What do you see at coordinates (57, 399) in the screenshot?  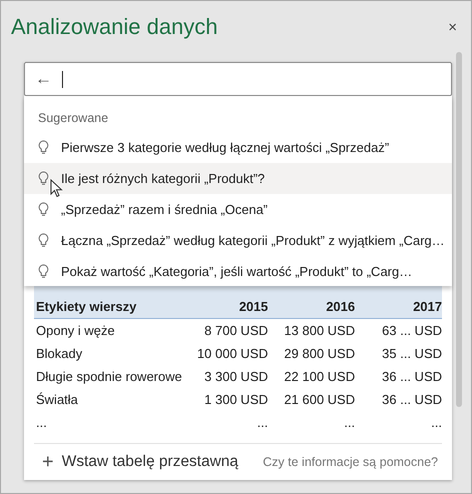 I see `table-cell-text: Światła` at bounding box center [57, 399].